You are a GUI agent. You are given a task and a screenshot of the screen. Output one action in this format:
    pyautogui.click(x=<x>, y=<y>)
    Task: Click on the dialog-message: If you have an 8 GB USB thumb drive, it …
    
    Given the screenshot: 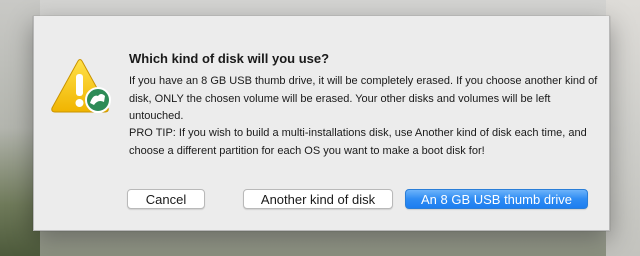 What is the action you would take?
    pyautogui.click(x=363, y=98)
    